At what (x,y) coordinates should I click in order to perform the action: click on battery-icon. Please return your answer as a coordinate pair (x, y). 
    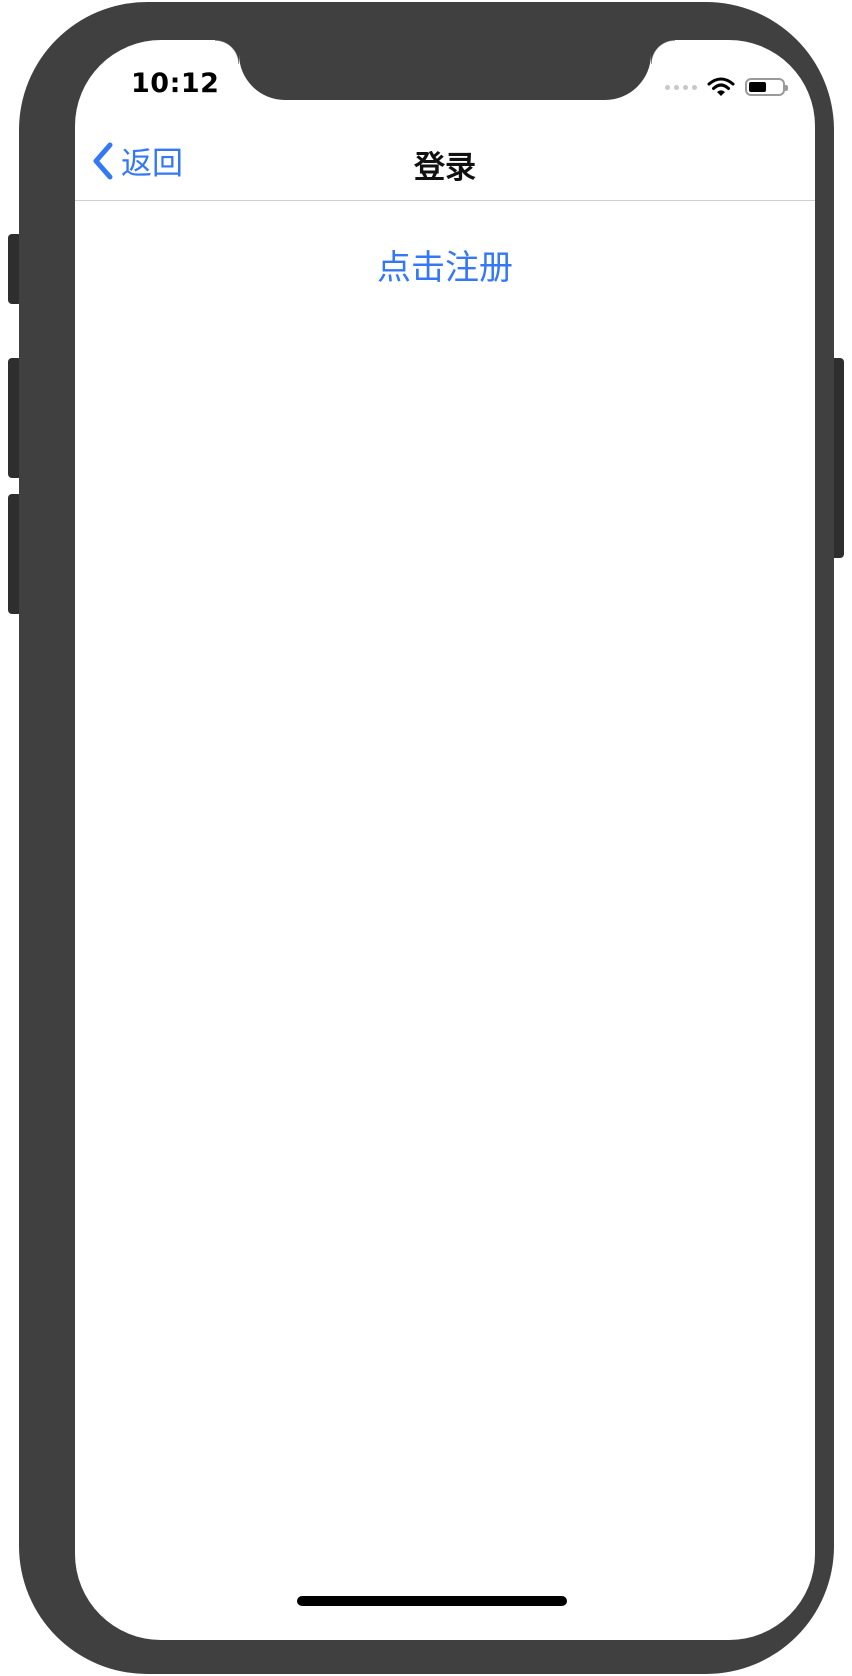
    Looking at the image, I should click on (766, 87).